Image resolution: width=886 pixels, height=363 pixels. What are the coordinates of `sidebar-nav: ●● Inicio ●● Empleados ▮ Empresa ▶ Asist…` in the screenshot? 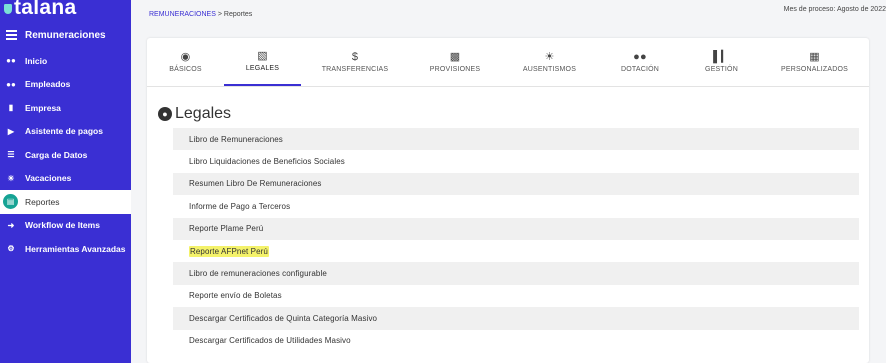 It's located at (65, 155).